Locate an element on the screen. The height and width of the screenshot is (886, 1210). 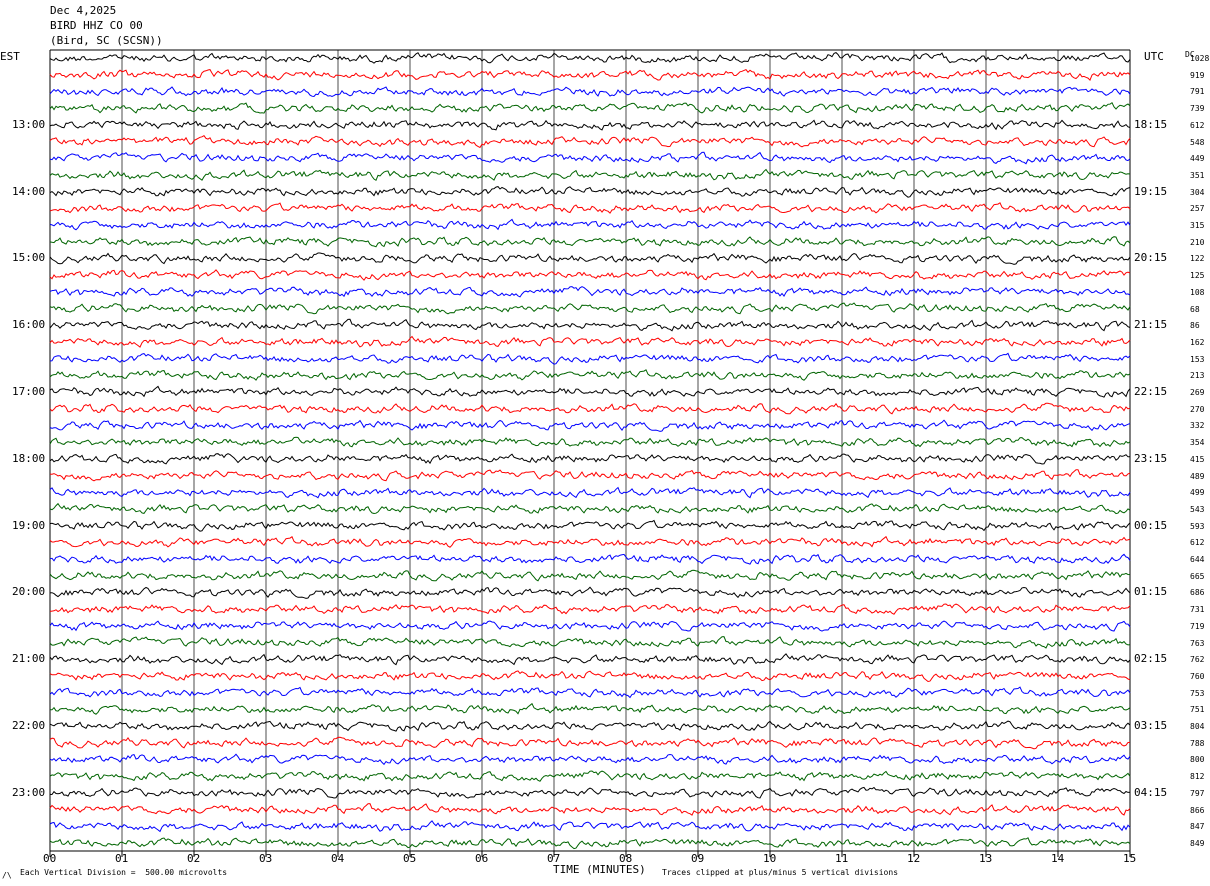
x-tick-label: 04 is located at coordinates (338, 858).